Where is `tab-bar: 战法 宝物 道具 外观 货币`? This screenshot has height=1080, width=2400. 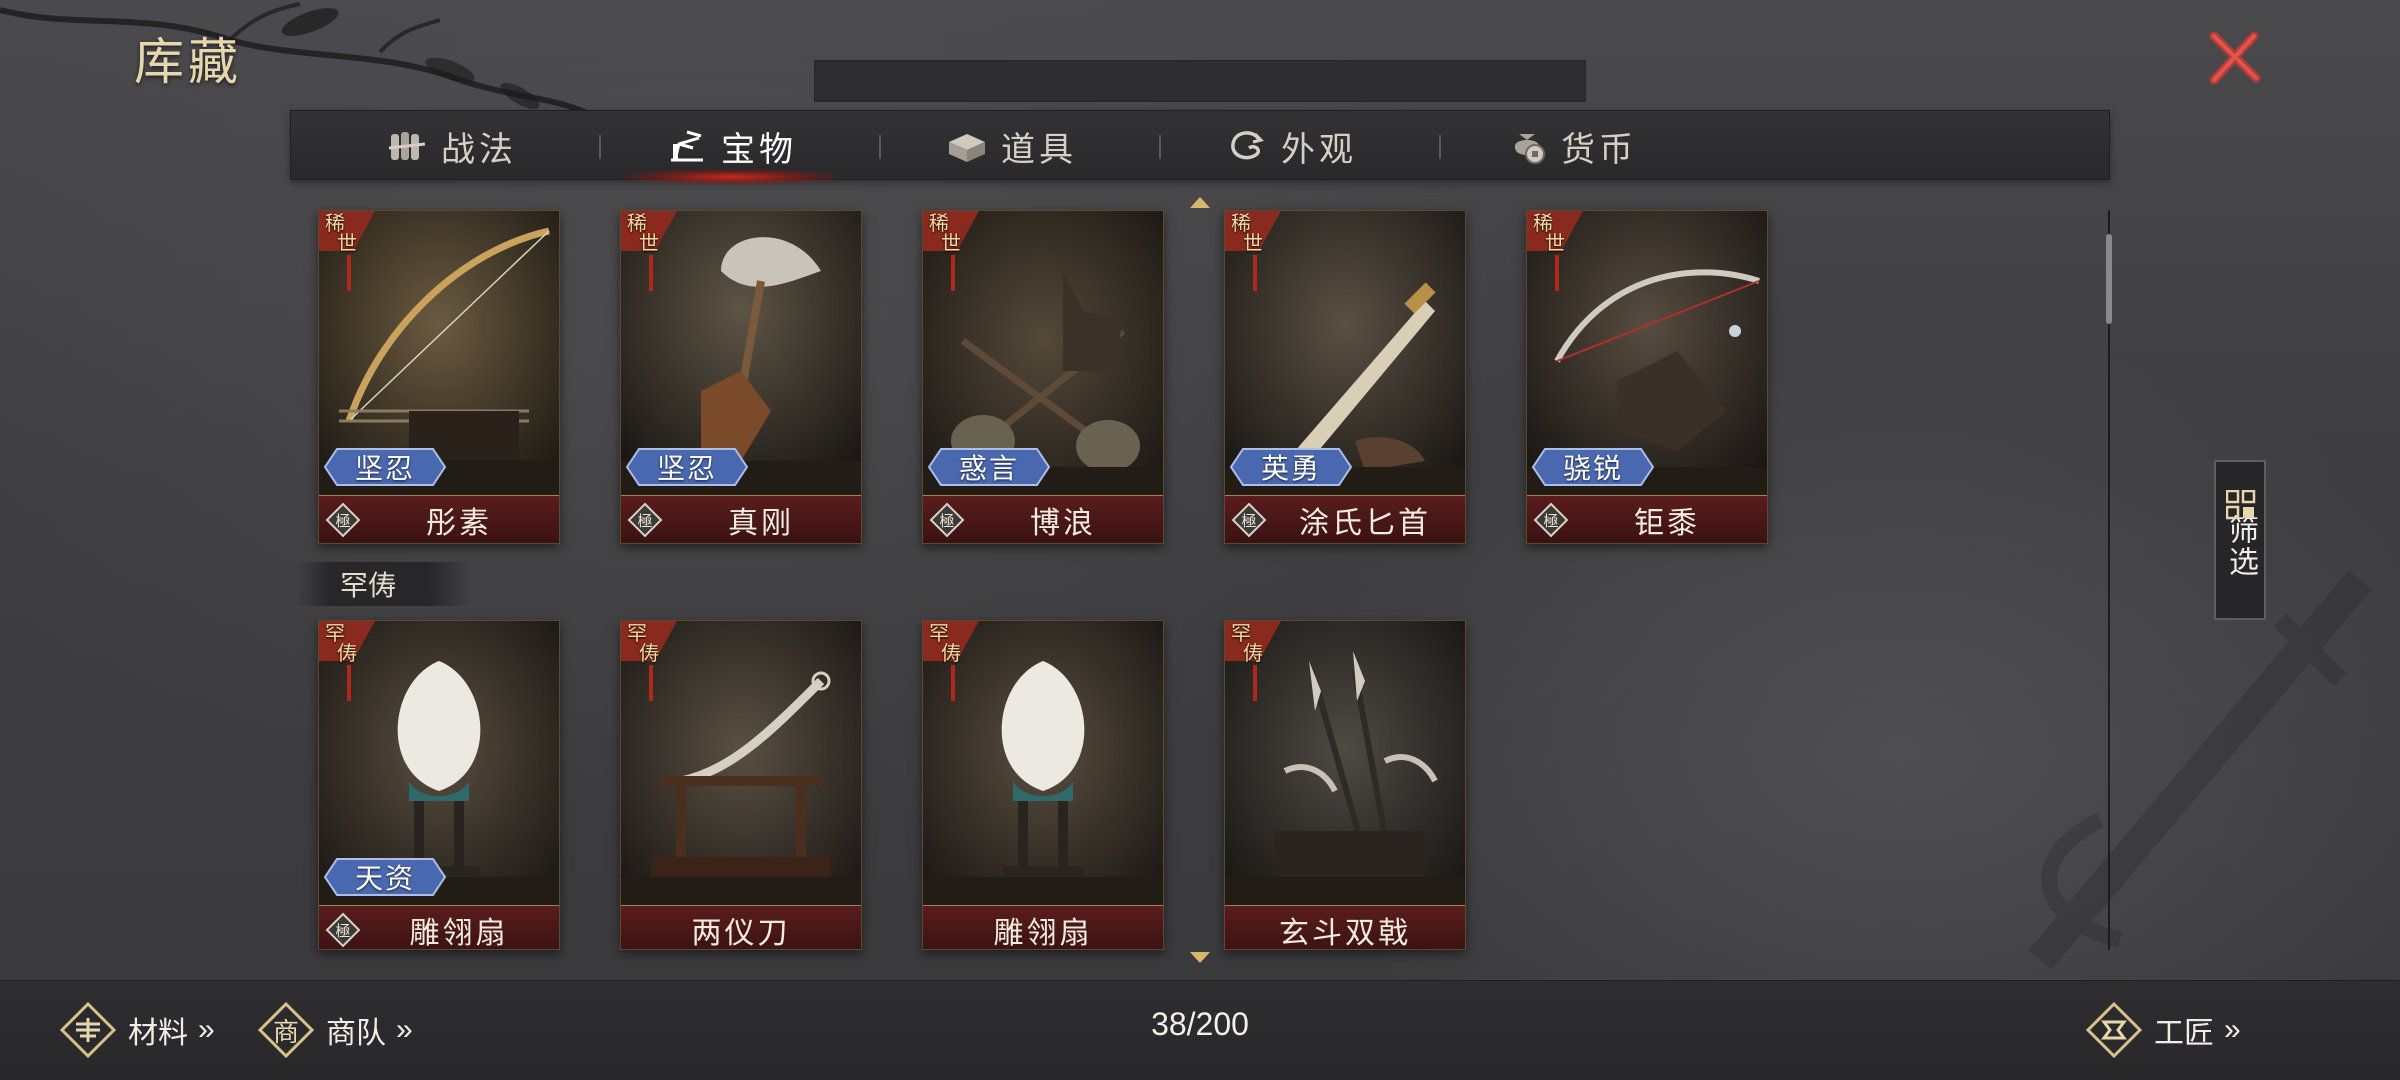
tab-bar: 战法 宝物 道具 外观 货币 is located at coordinates (1200, 147).